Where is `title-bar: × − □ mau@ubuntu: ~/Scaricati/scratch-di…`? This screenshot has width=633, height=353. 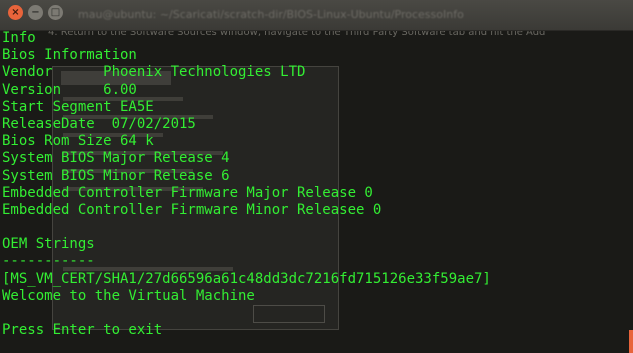 title-bar: × − □ mau@ubuntu: ~/Scaricati/scratch-di… is located at coordinates (316, 15).